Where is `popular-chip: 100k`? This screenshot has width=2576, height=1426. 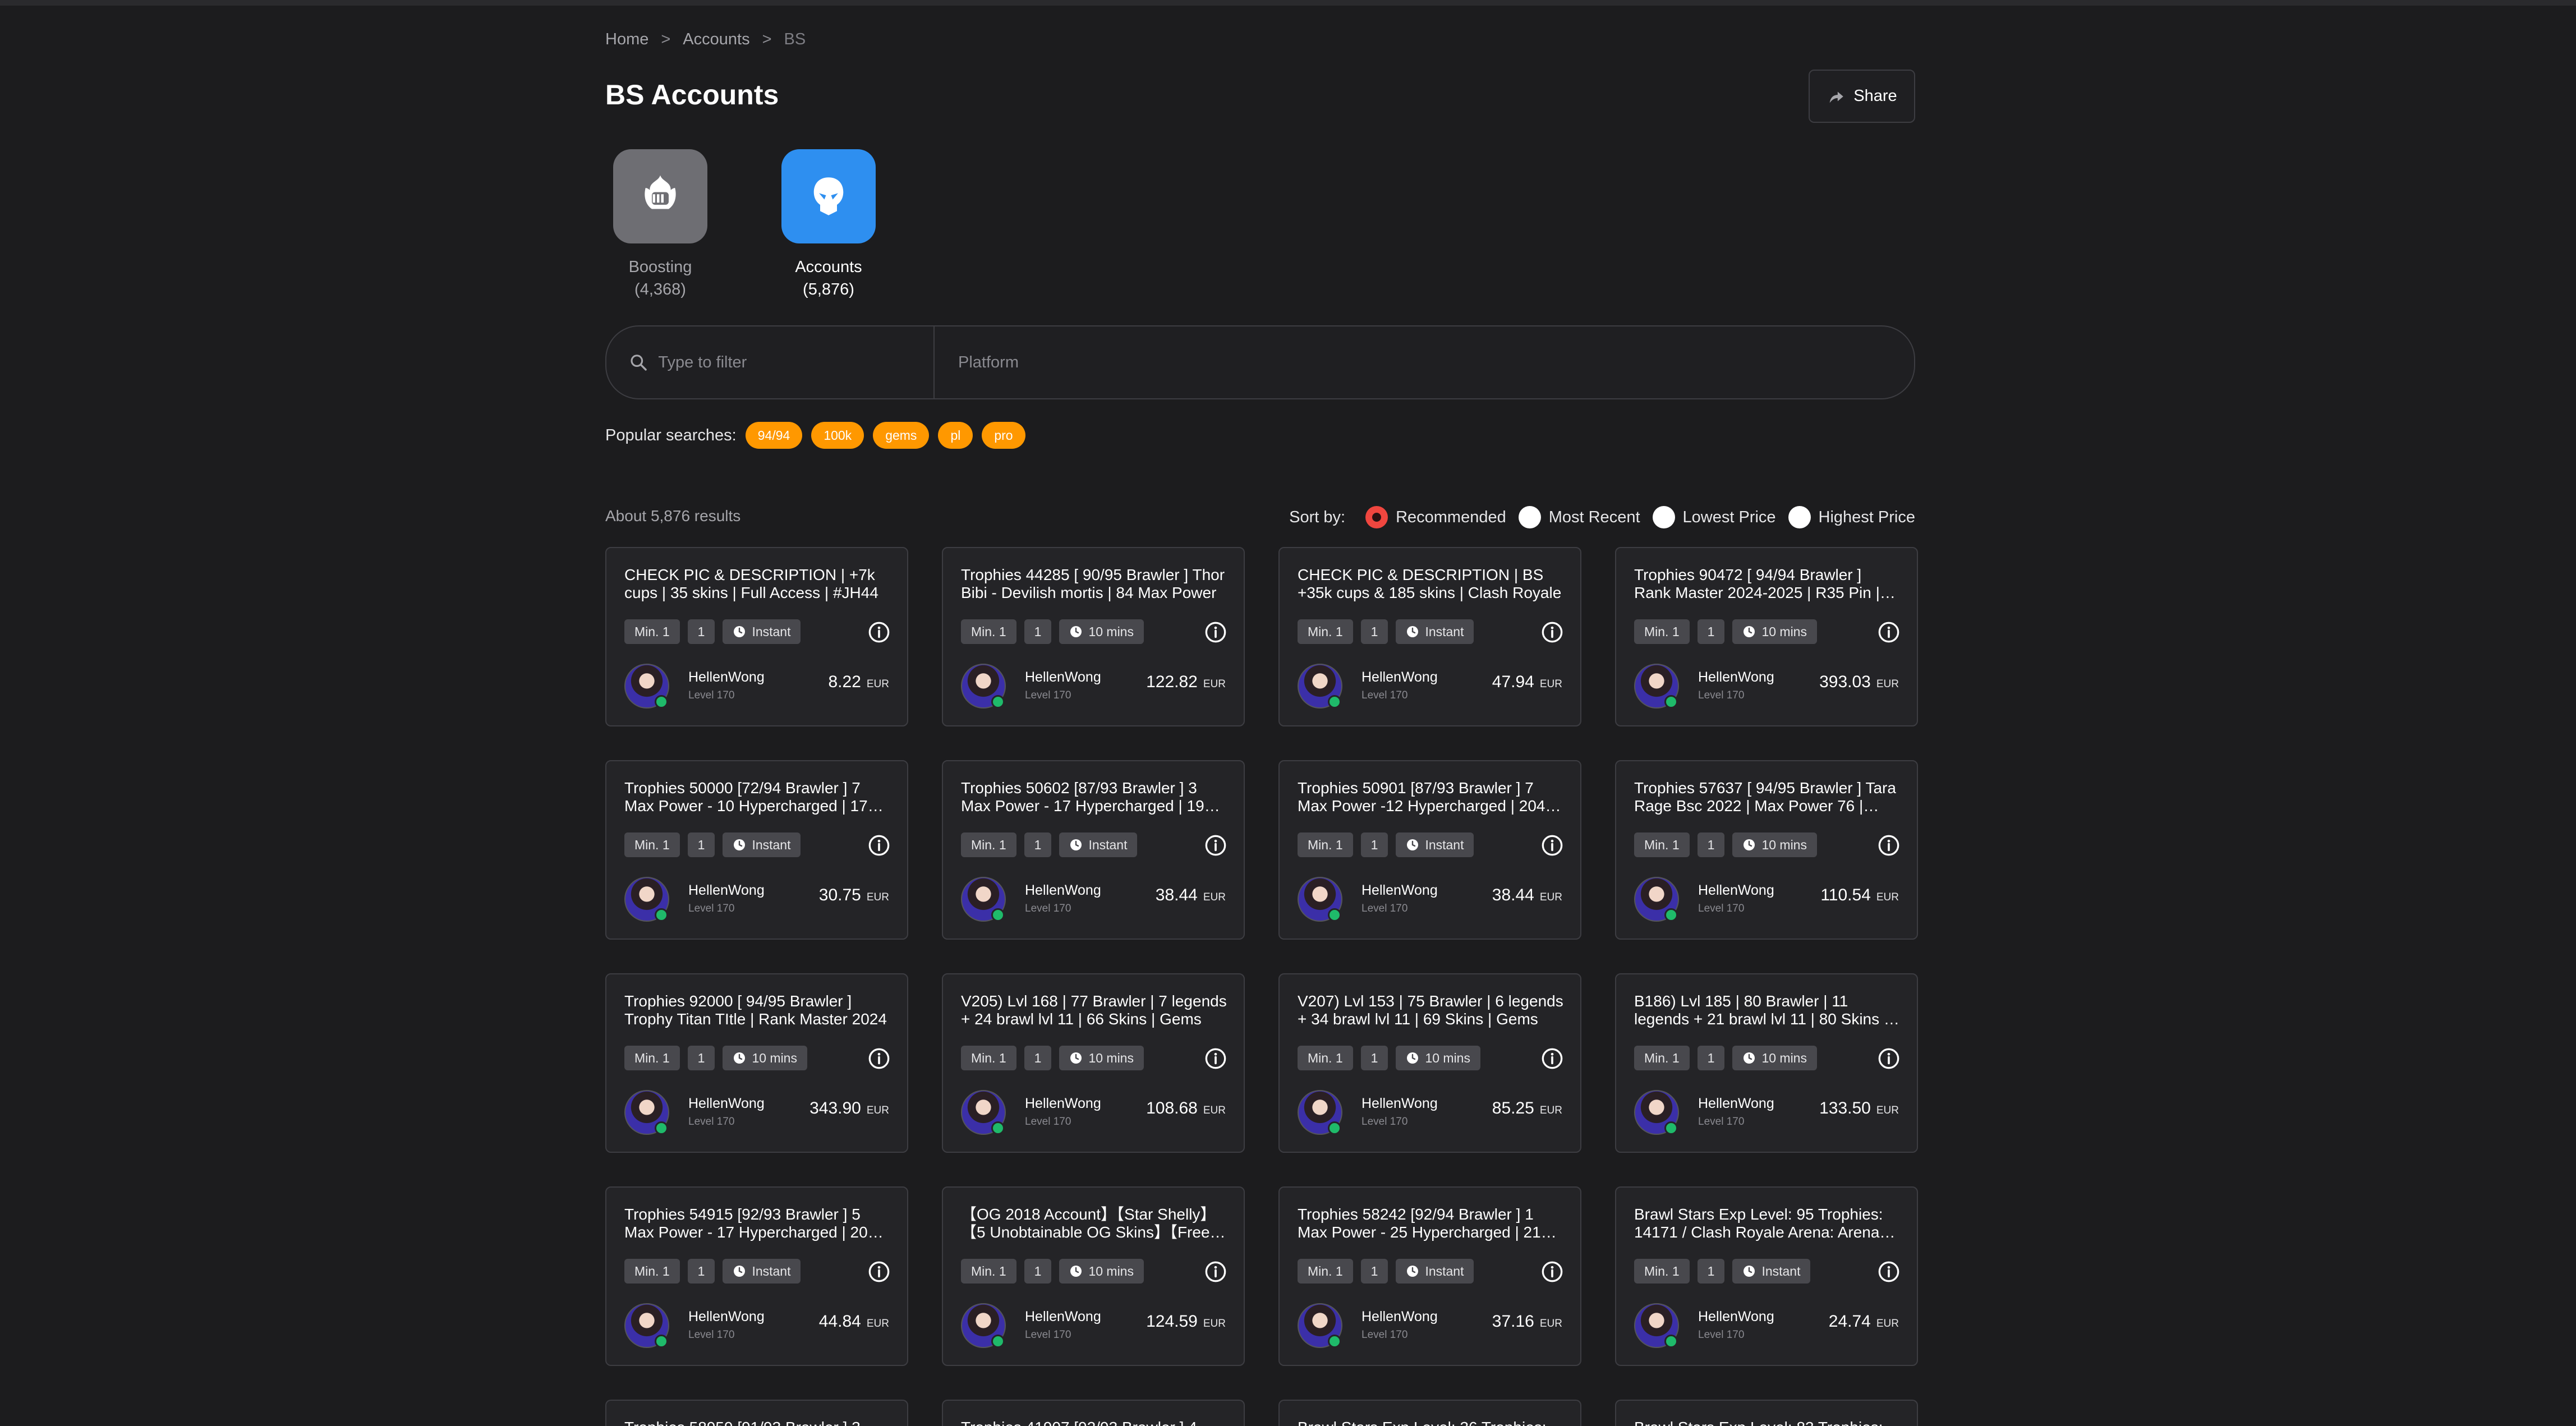 popular-chip: 100k is located at coordinates (837, 436).